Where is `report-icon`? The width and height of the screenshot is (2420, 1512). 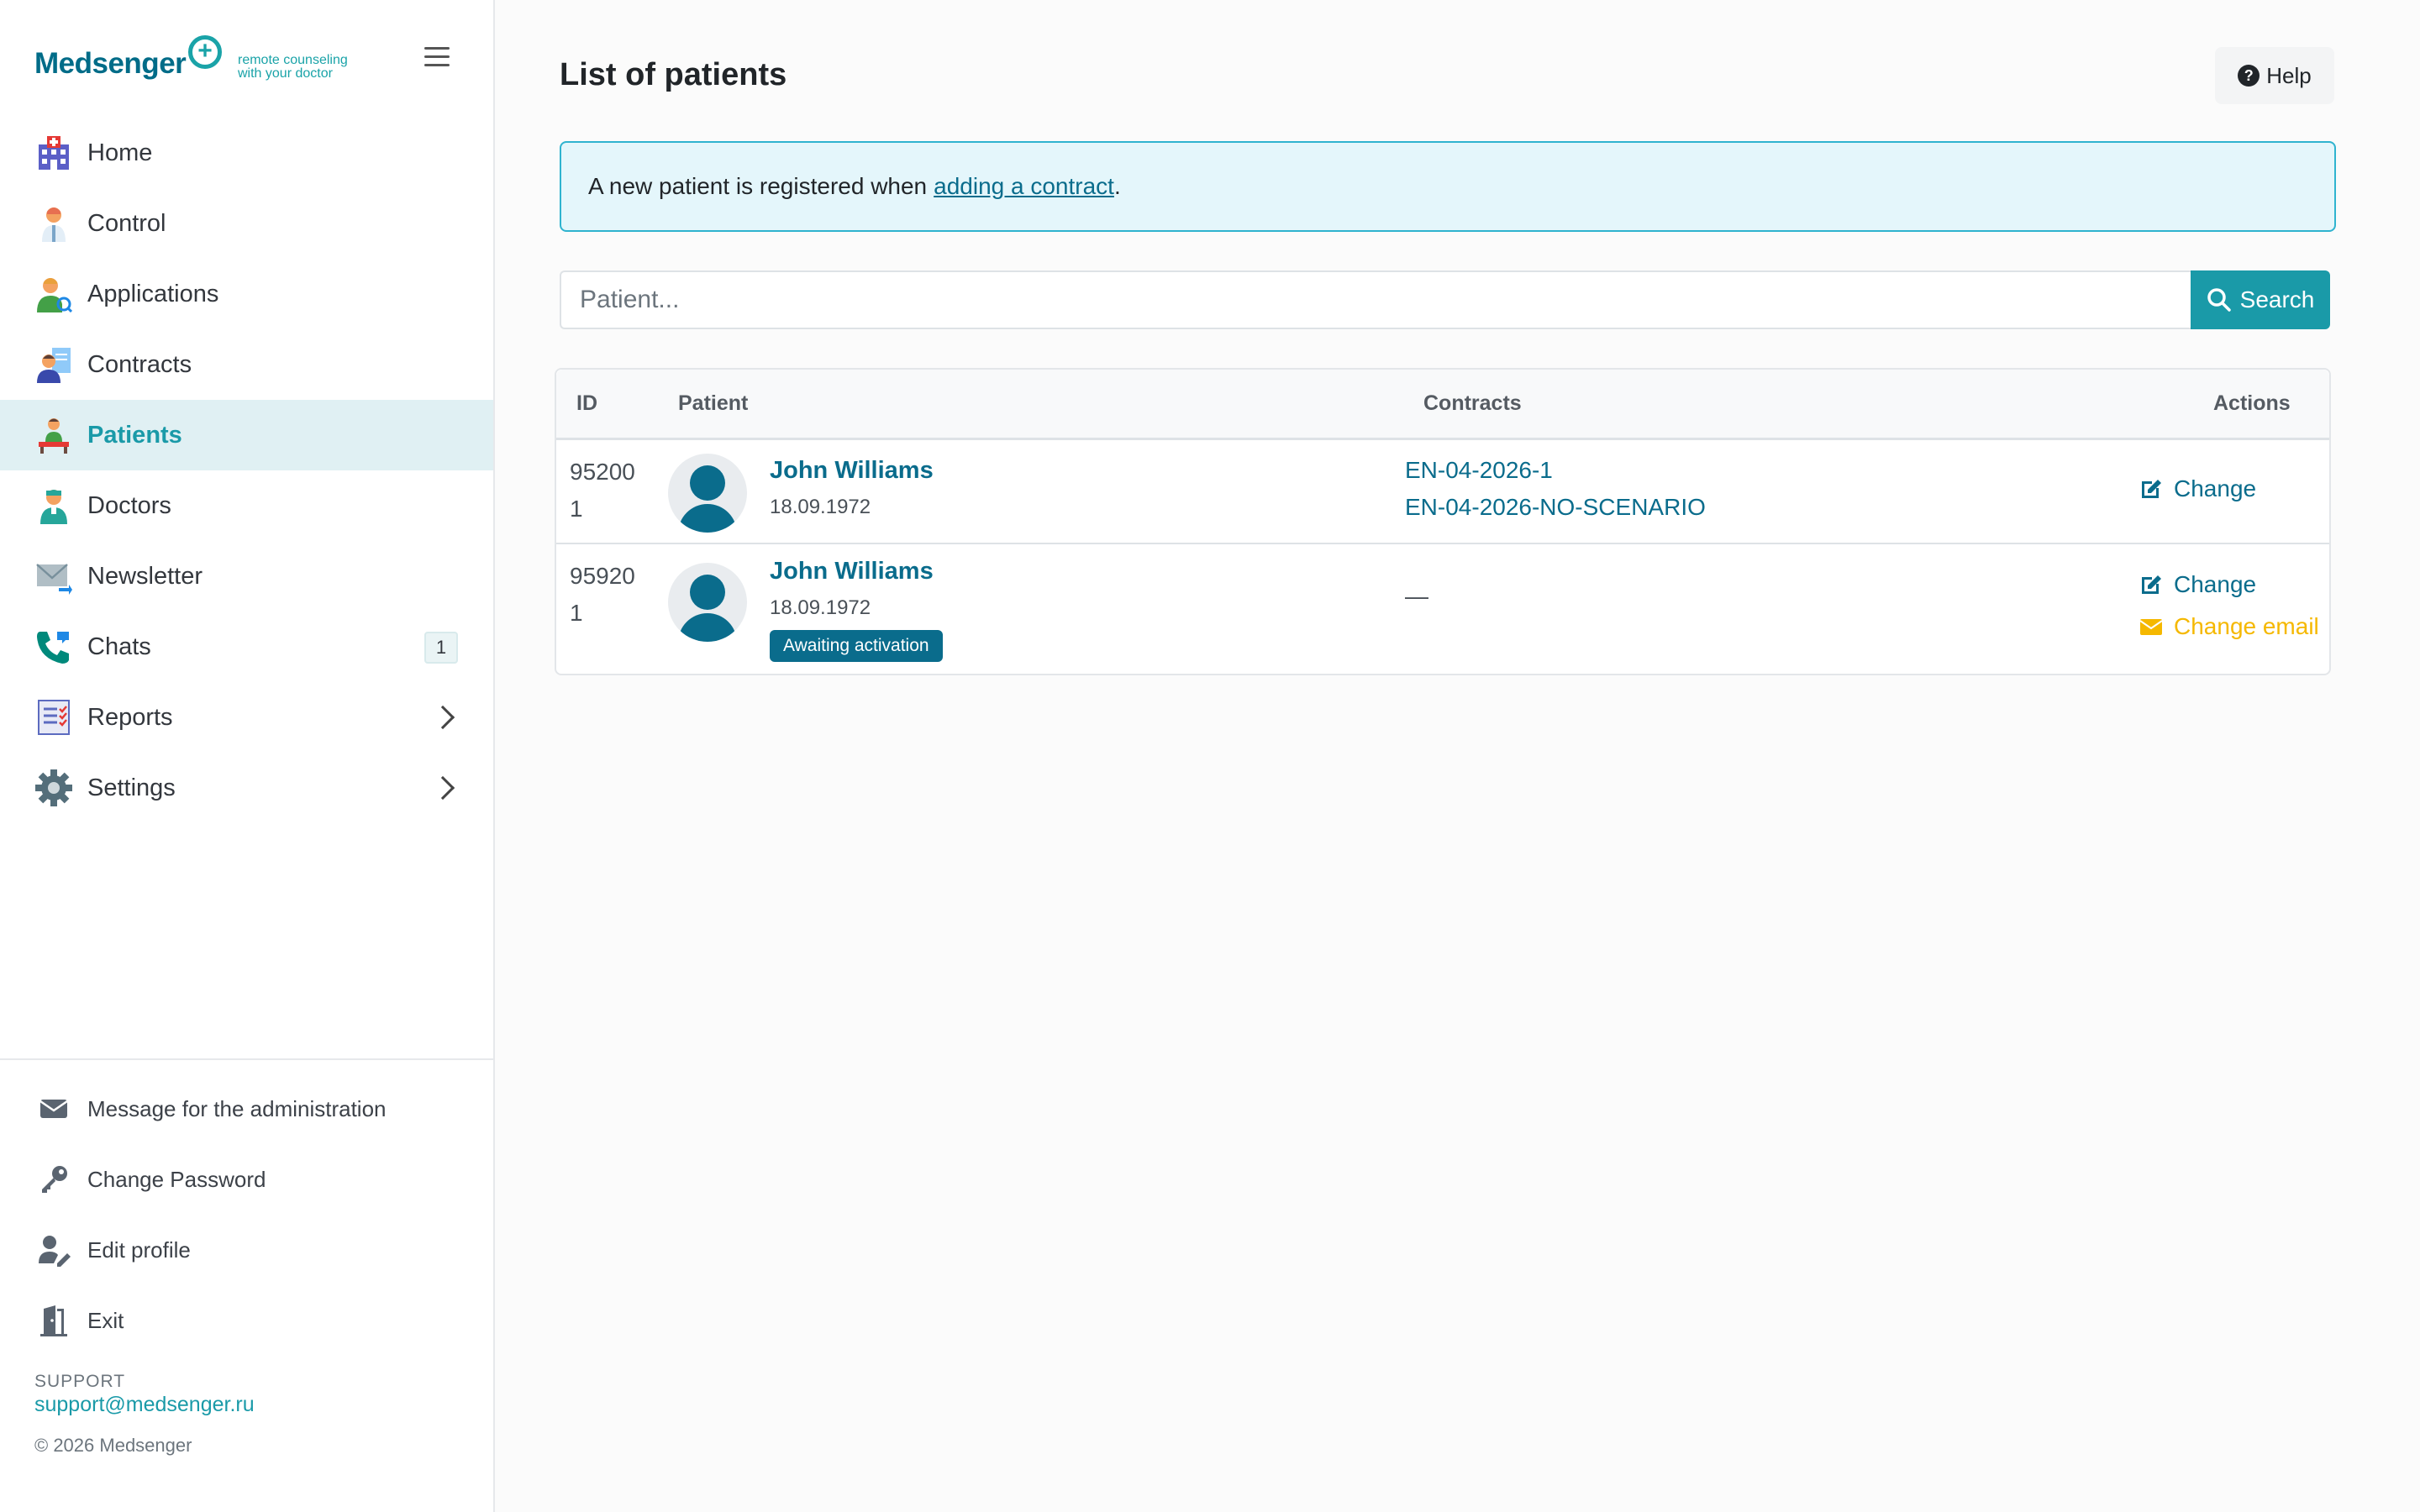
report-icon is located at coordinates (53, 717).